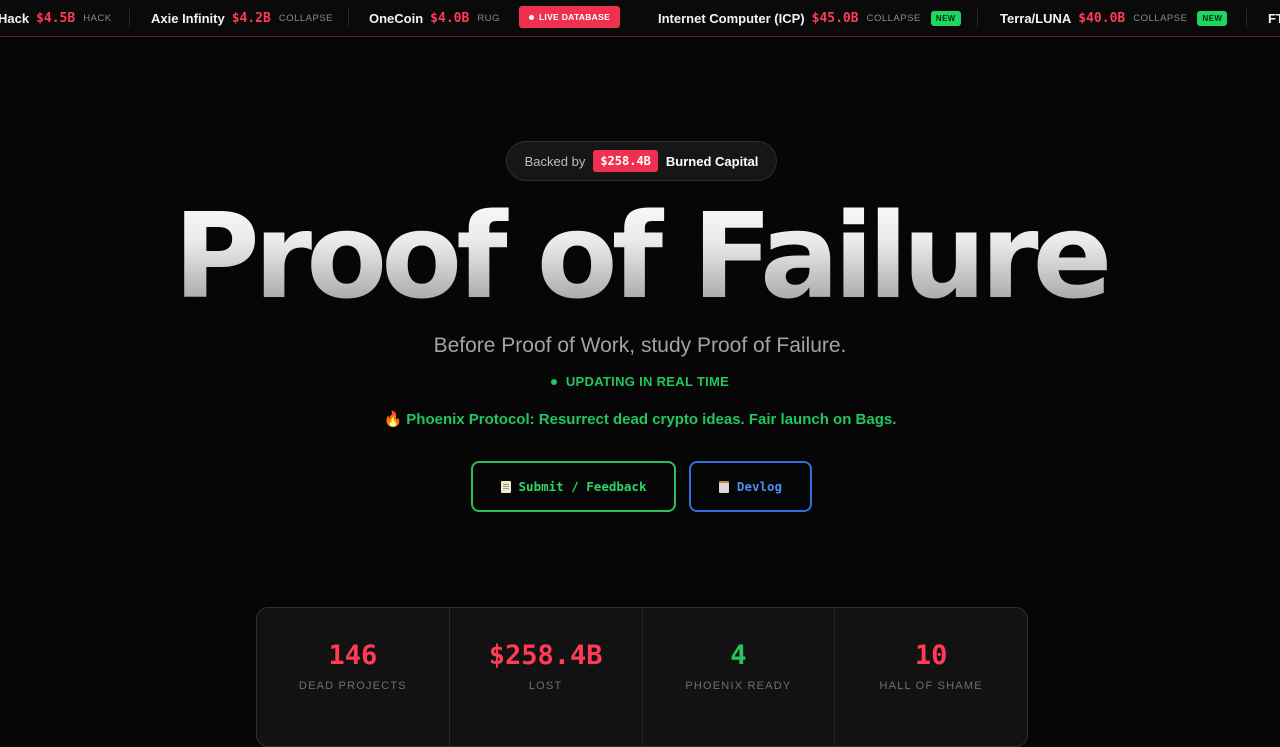 This screenshot has width=1280, height=747. Describe the element at coordinates (1036, 18) in the screenshot. I see `ticker-item-name: Terra/LUNA` at that location.